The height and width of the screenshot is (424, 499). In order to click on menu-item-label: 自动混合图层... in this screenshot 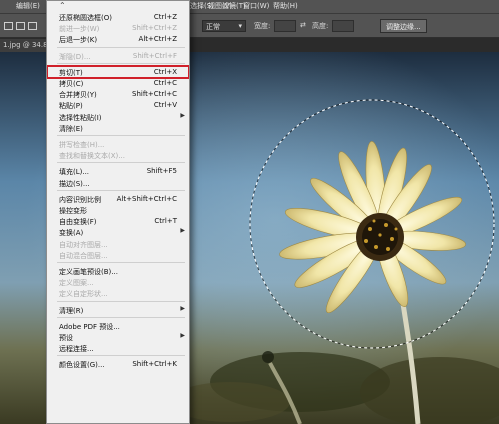, I will do `click(83, 255)`.